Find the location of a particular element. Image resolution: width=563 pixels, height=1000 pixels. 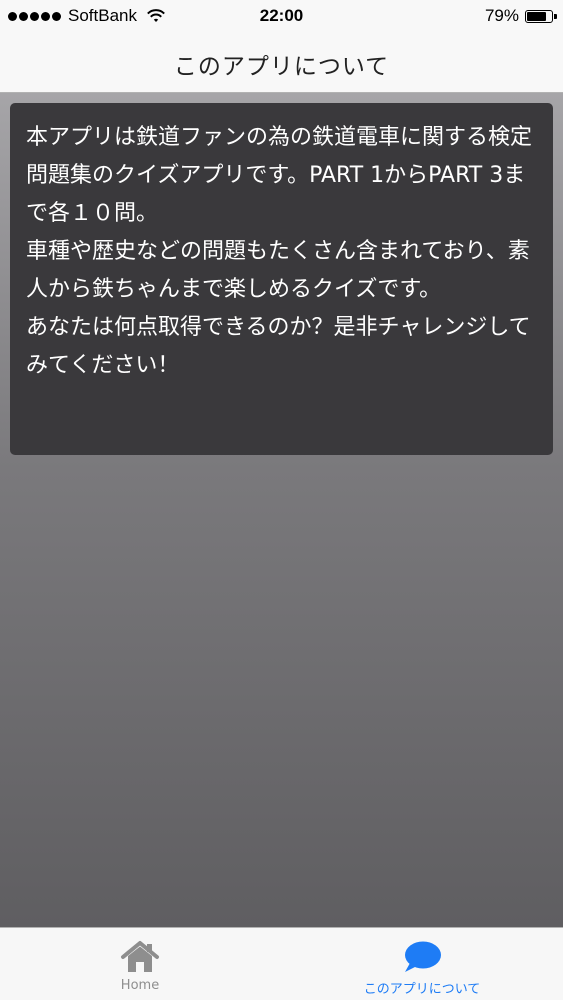

tab-bar: Home このアプリについて is located at coordinates (281, 963).